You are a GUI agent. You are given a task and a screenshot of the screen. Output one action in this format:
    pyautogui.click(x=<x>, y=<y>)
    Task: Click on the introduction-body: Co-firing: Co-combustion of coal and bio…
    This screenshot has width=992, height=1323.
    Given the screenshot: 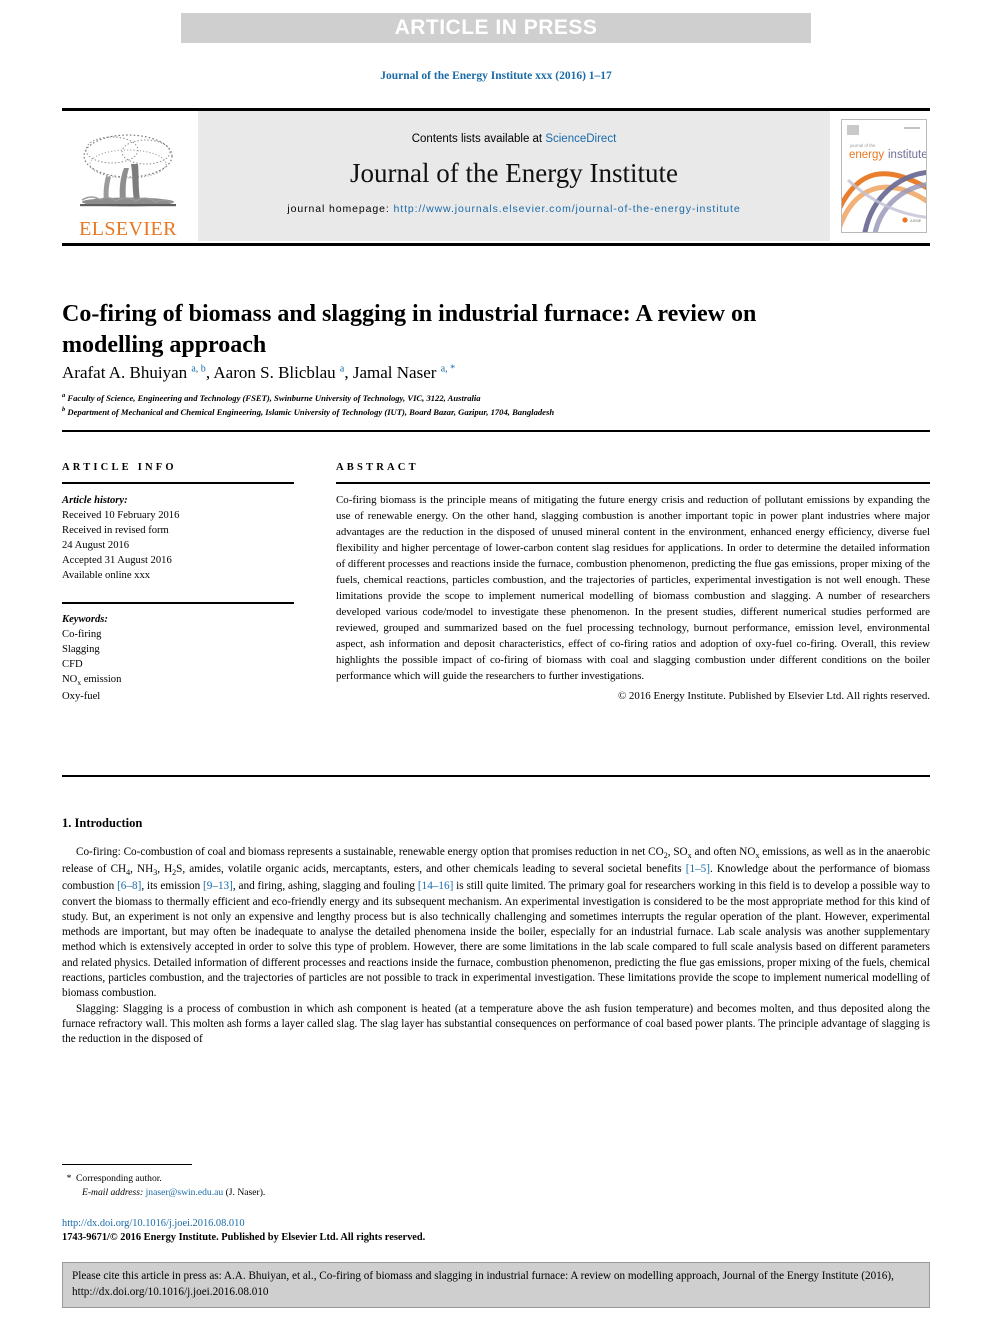 What is the action you would take?
    pyautogui.click(x=496, y=946)
    